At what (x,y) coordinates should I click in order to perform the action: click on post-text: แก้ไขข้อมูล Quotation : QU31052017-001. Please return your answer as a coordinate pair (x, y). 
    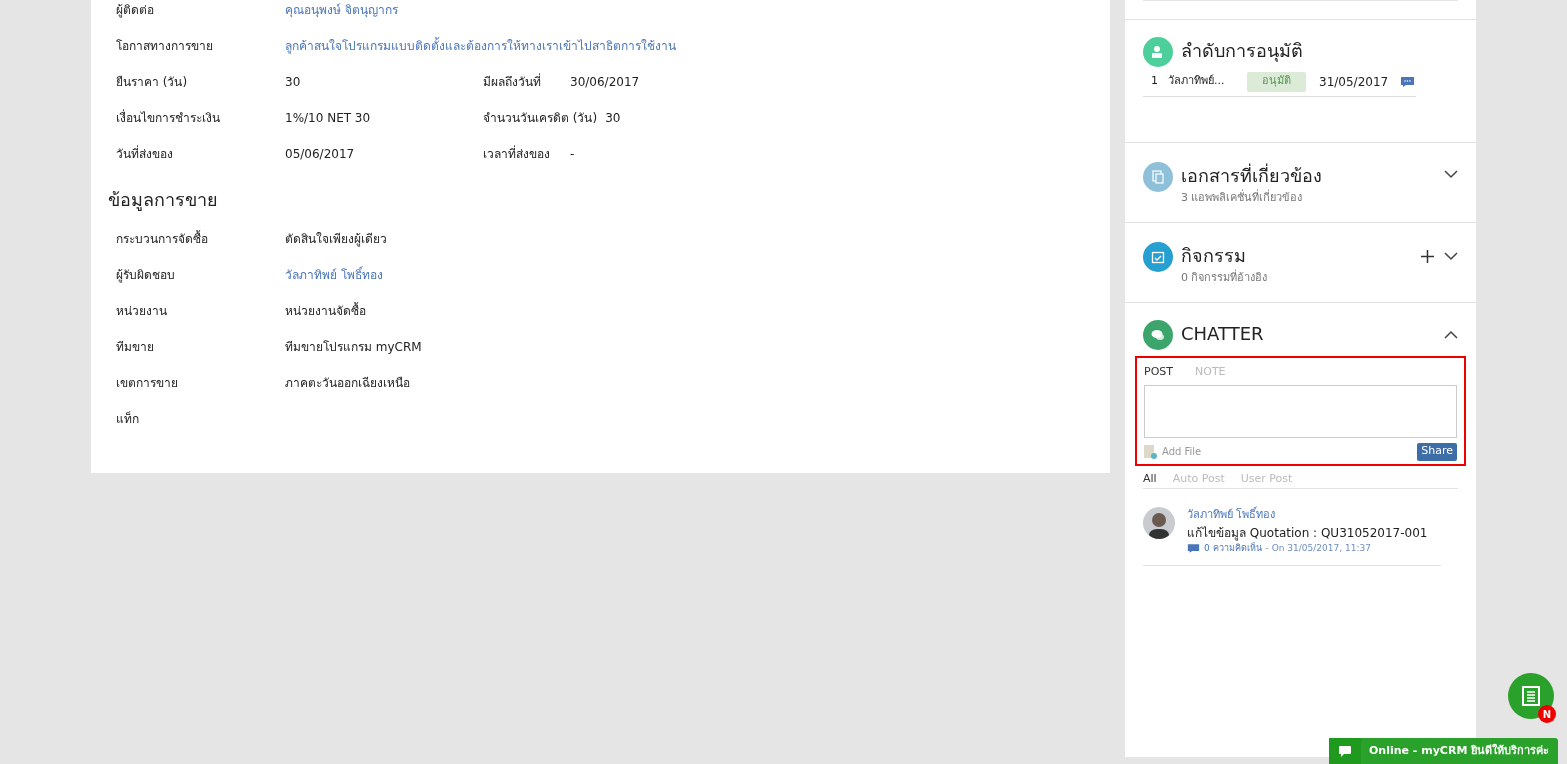
    Looking at the image, I should click on (1307, 533).